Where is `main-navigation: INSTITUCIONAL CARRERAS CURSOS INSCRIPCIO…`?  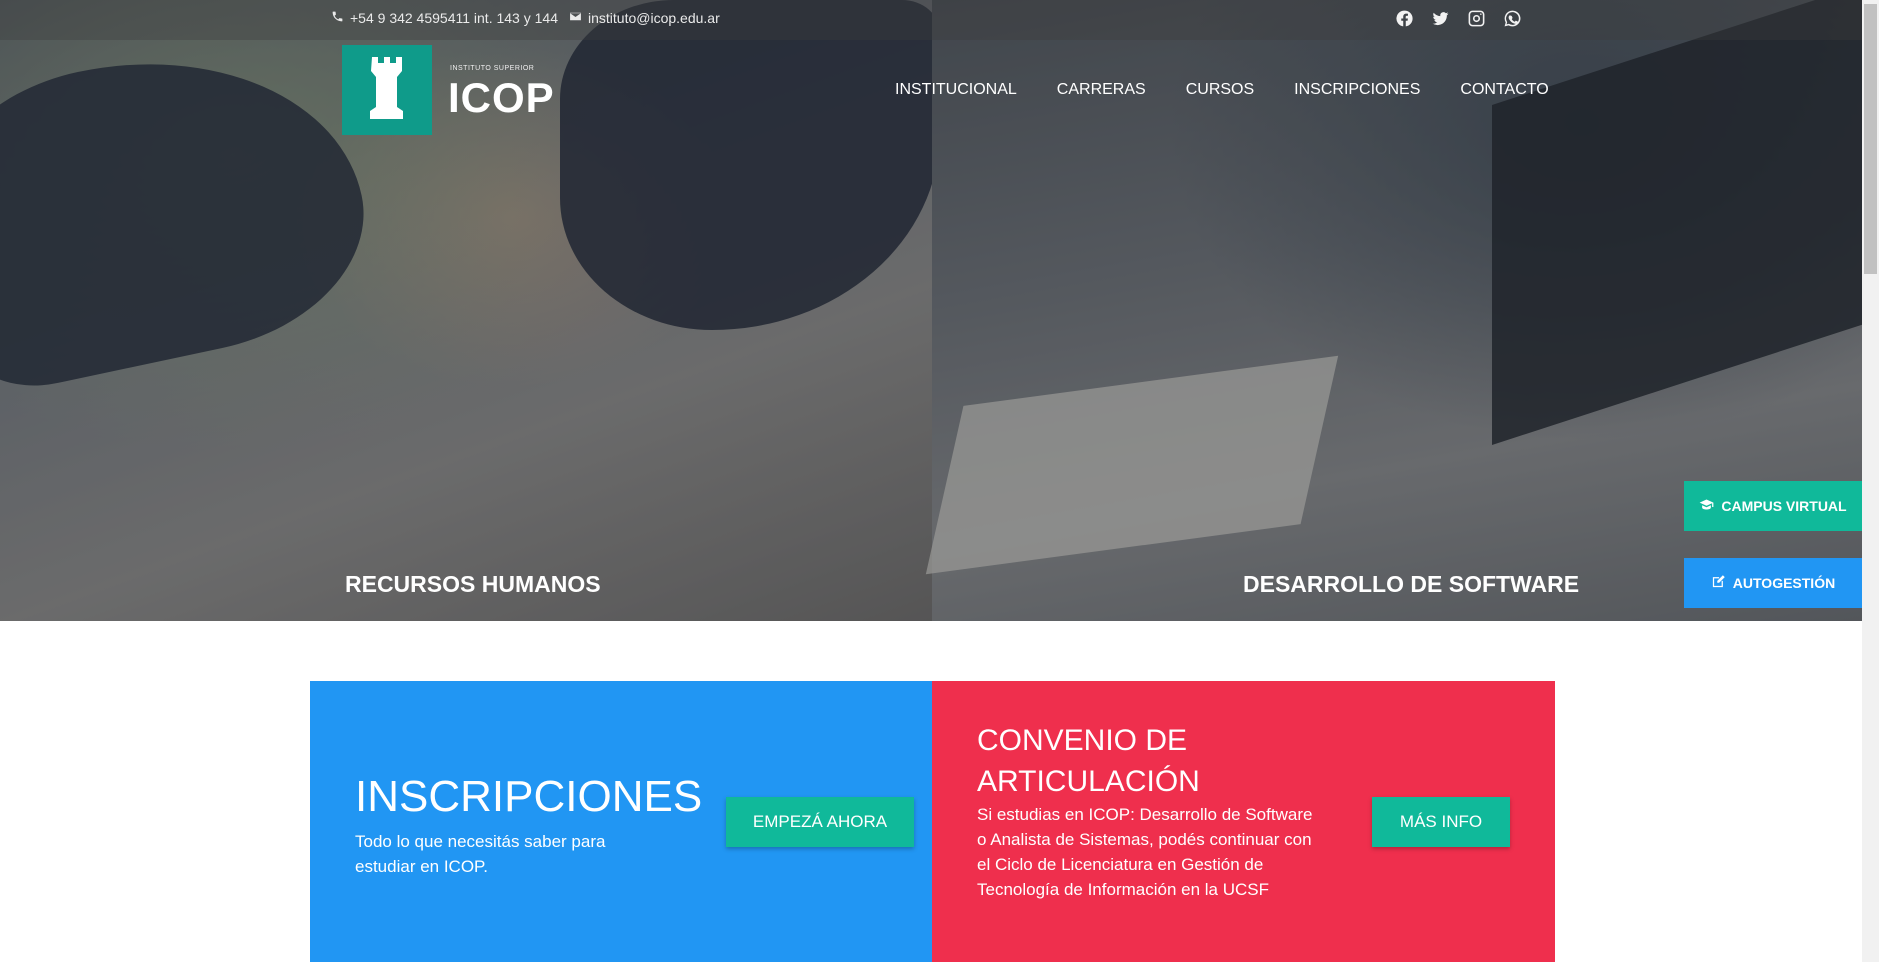 main-navigation: INSTITUCIONAL CARRERAS CURSOS INSCRIPCIO… is located at coordinates (1222, 90).